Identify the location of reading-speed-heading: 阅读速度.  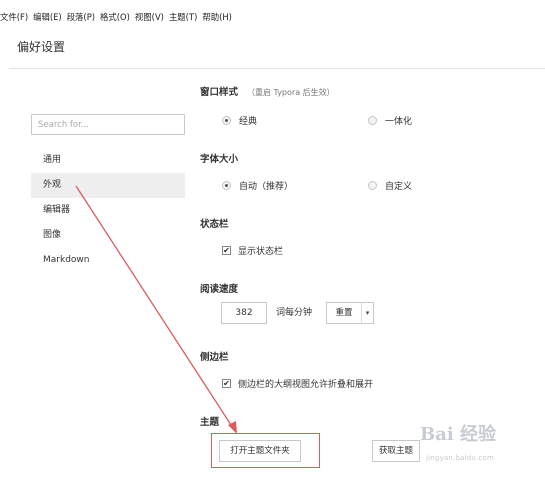
(219, 289).